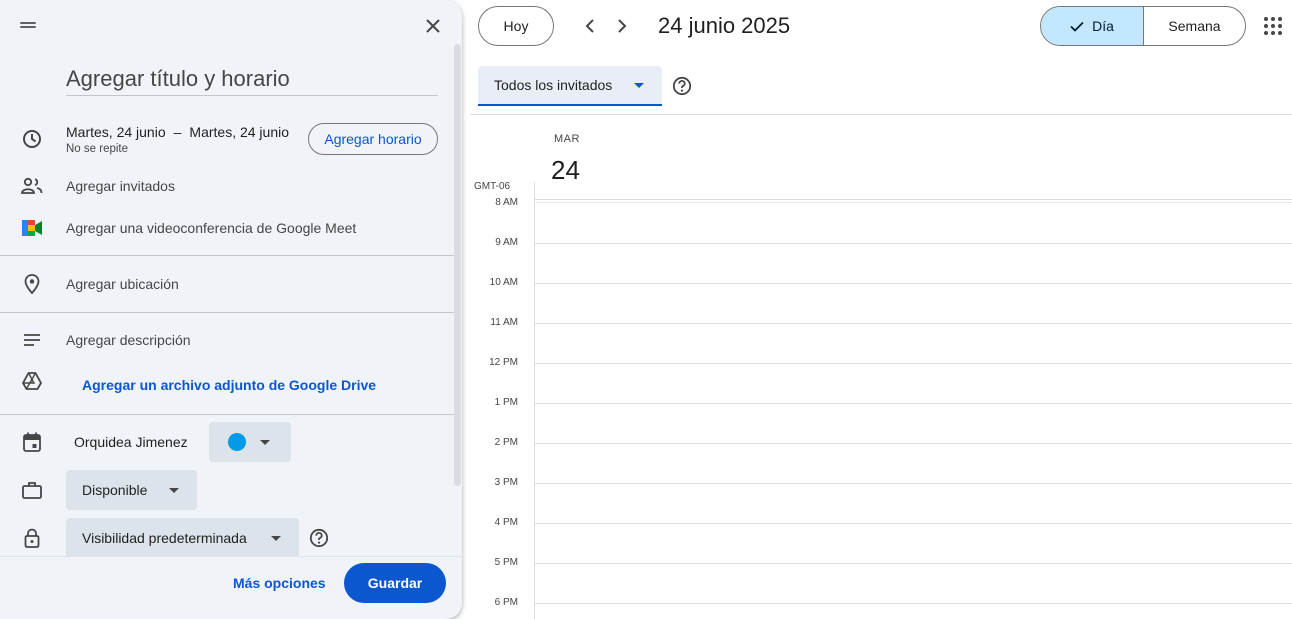 The height and width of the screenshot is (619, 1292). What do you see at coordinates (279, 583) in the screenshot?
I see `more-options-button: Más opciones` at bounding box center [279, 583].